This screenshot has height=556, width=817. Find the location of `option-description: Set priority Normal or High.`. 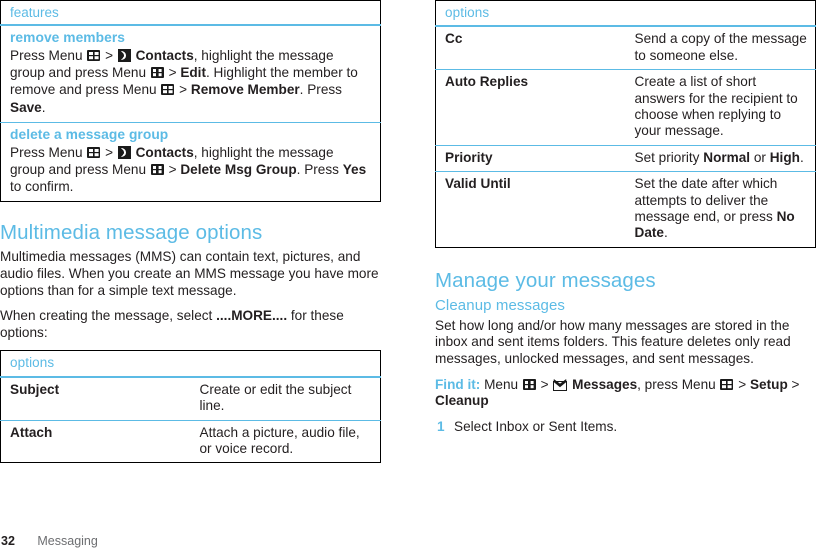

option-description: Set priority Normal or High. is located at coordinates (720, 158).